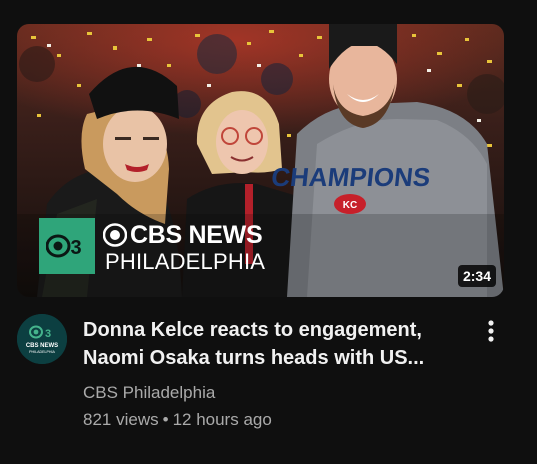 The height and width of the screenshot is (464, 537). What do you see at coordinates (115, 235) in the screenshot?
I see `cbs-eye-icon` at bounding box center [115, 235].